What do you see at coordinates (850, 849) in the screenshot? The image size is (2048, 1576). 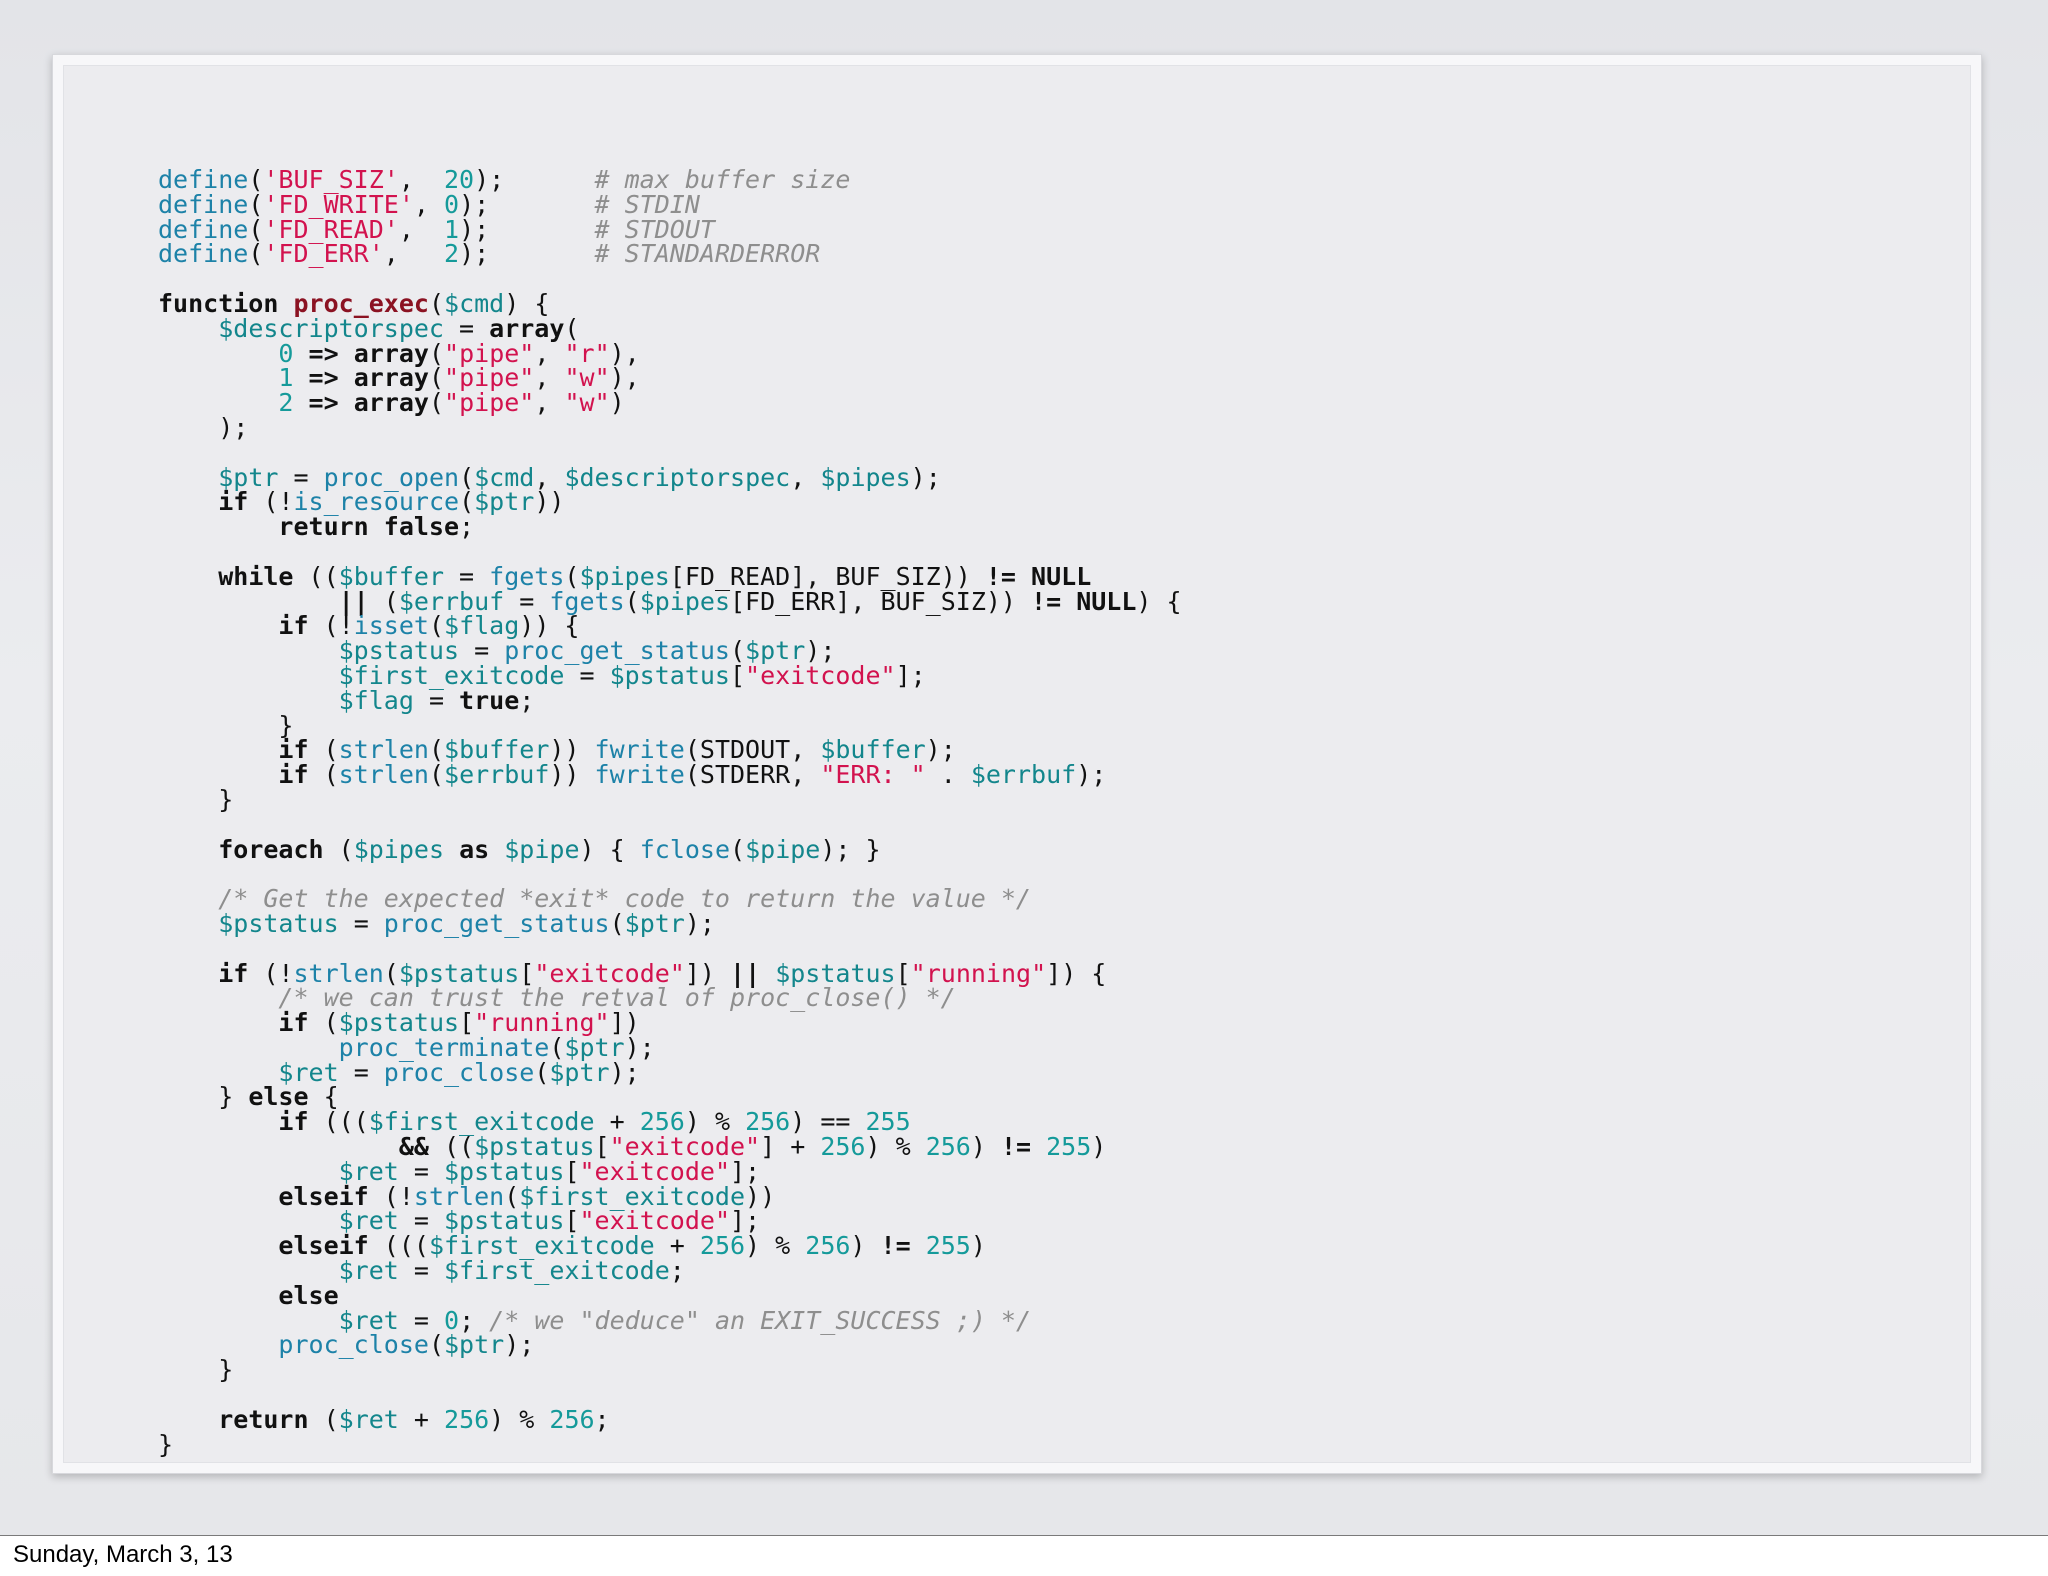 I see `code-text: ); }` at bounding box center [850, 849].